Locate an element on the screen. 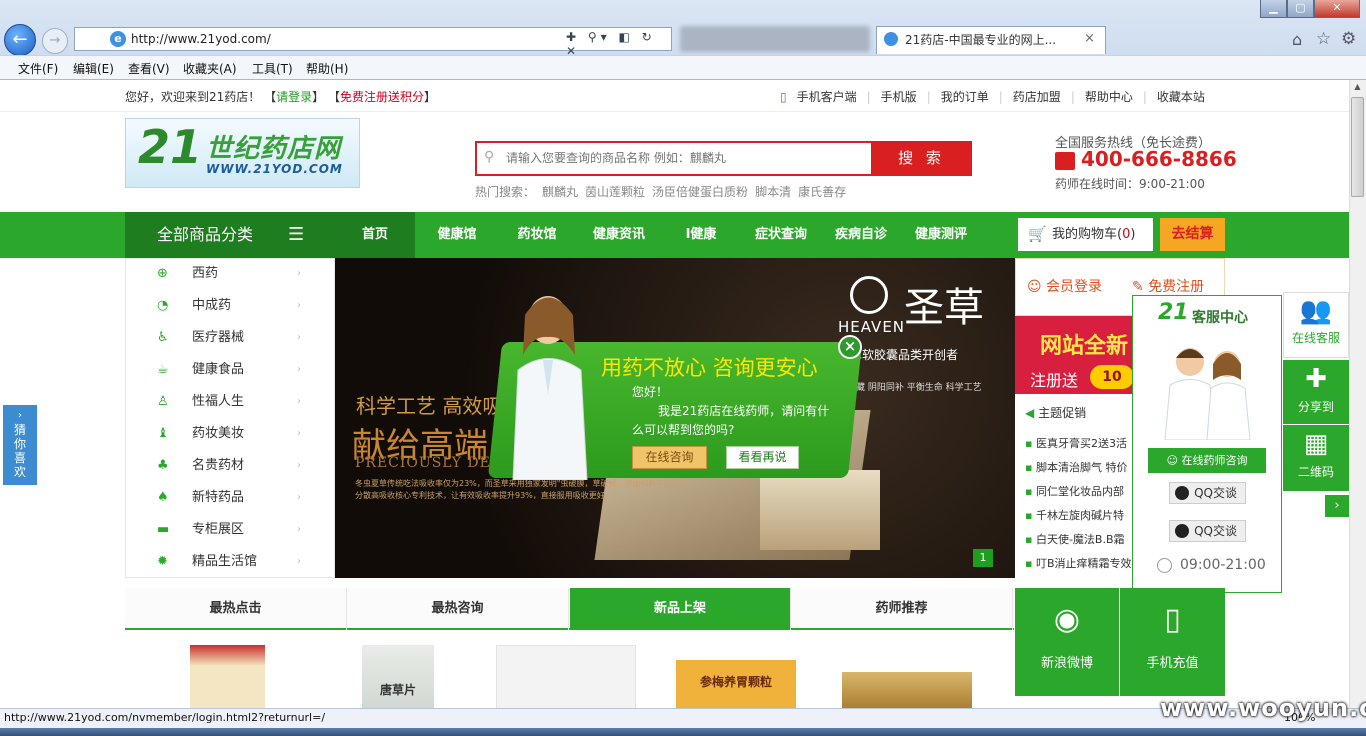 This screenshot has height=736, width=1366. tab-new-arrivals: 新品上架 is located at coordinates (680, 609).